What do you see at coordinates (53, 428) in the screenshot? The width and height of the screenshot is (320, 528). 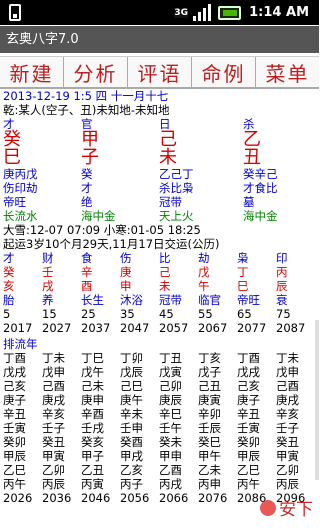 I see `liunian-cell: 壬子` at bounding box center [53, 428].